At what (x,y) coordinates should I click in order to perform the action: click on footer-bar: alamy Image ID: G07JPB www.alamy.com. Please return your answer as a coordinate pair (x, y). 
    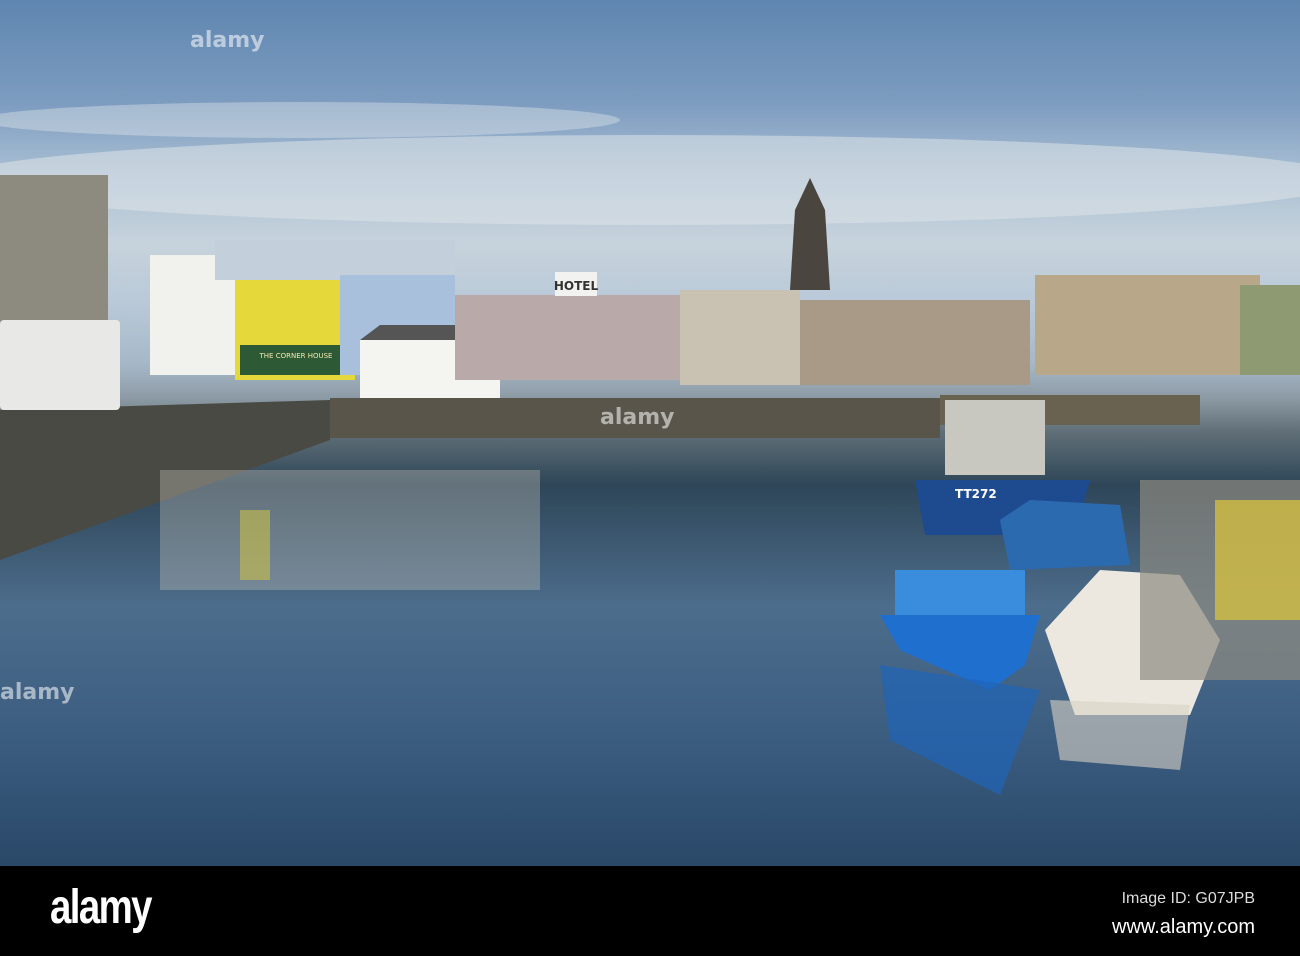
    Looking at the image, I should click on (650, 911).